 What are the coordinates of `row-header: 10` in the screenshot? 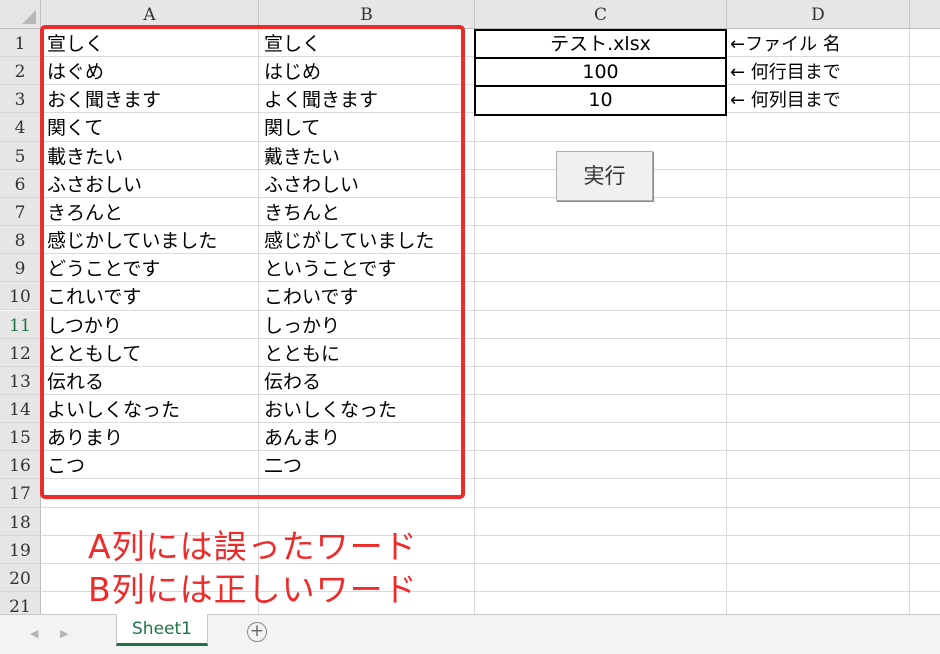 It's located at (20, 296).